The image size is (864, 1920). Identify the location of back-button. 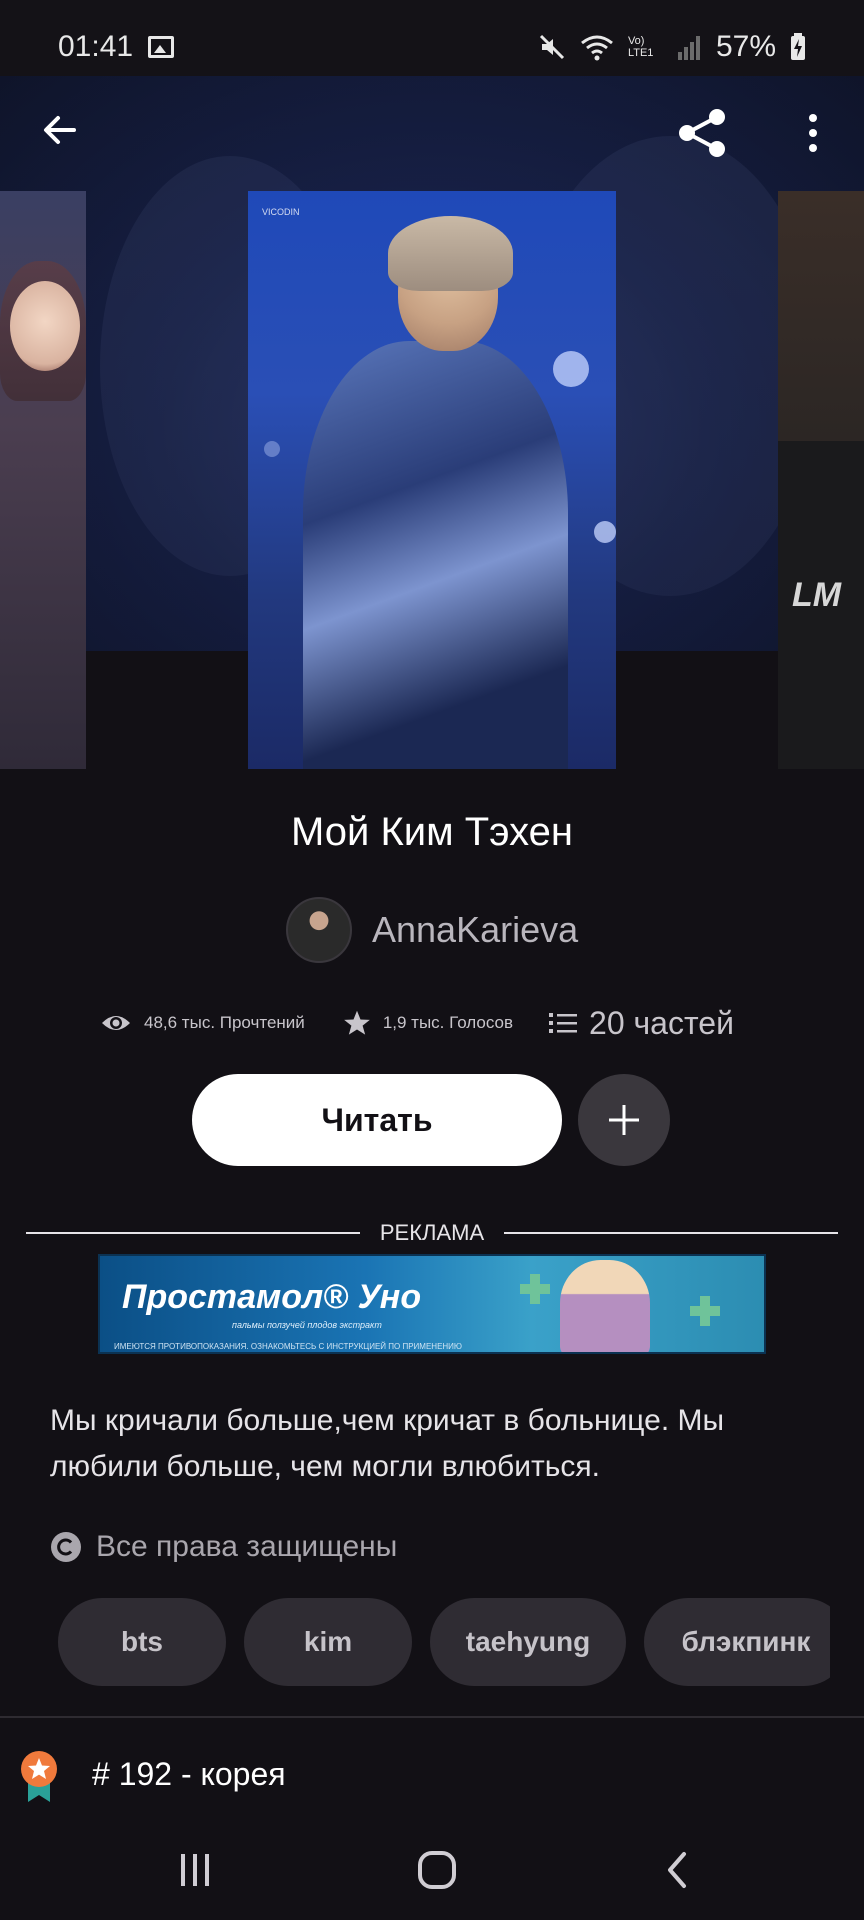
(60, 130).